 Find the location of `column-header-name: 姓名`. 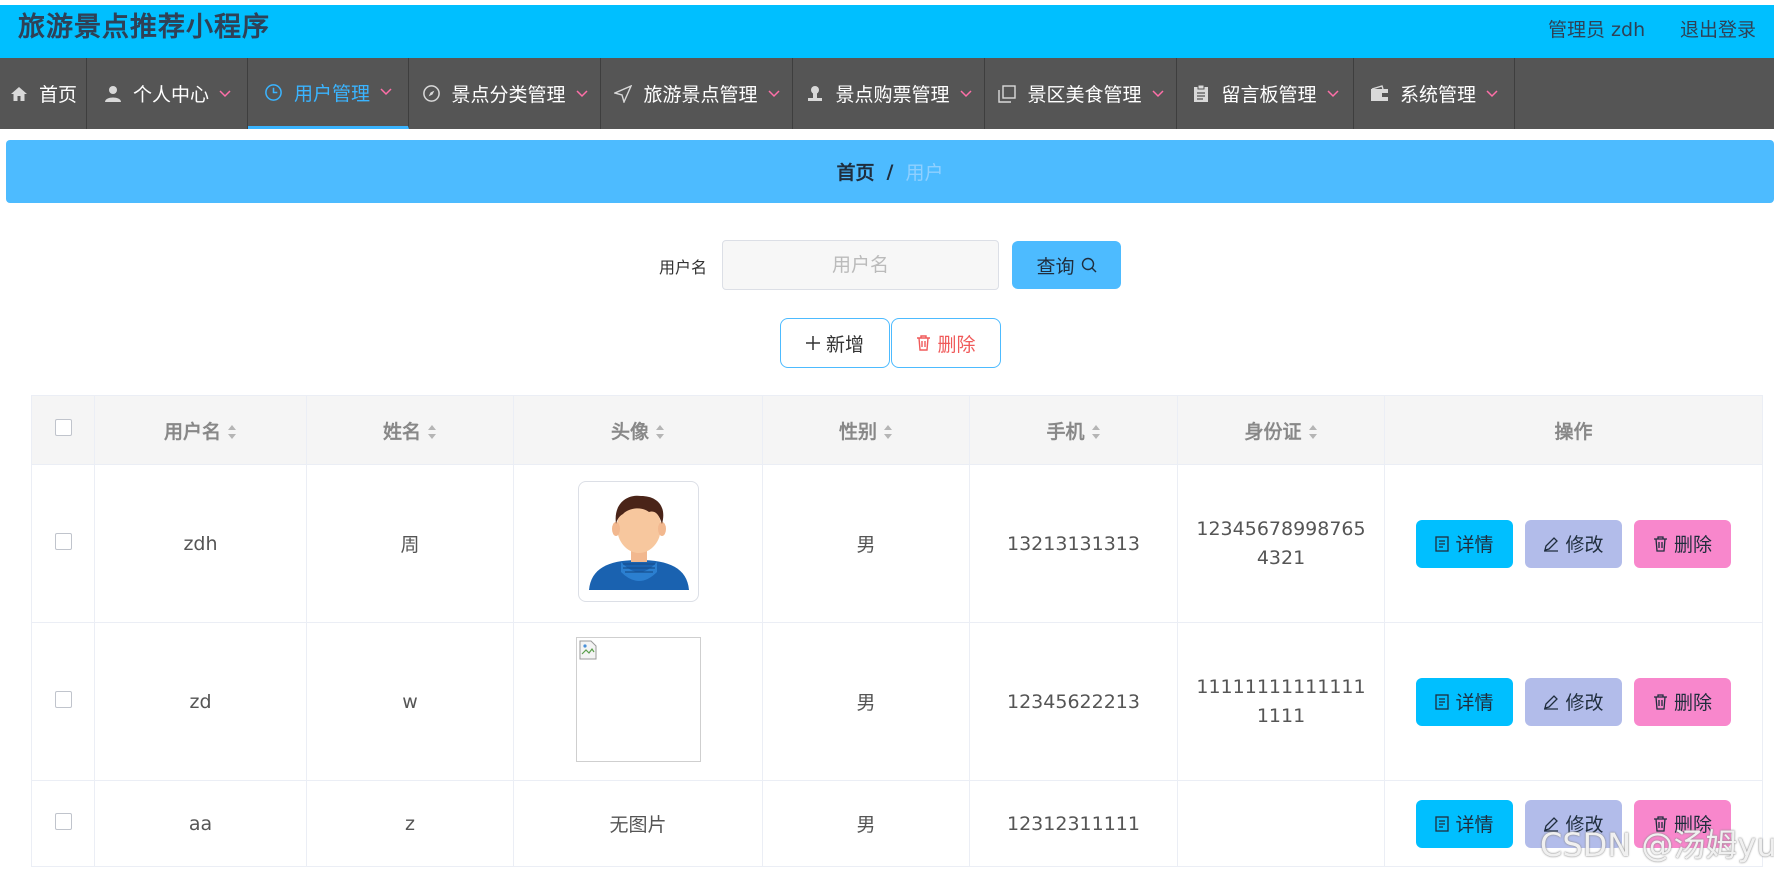

column-header-name: 姓名 is located at coordinates (410, 430).